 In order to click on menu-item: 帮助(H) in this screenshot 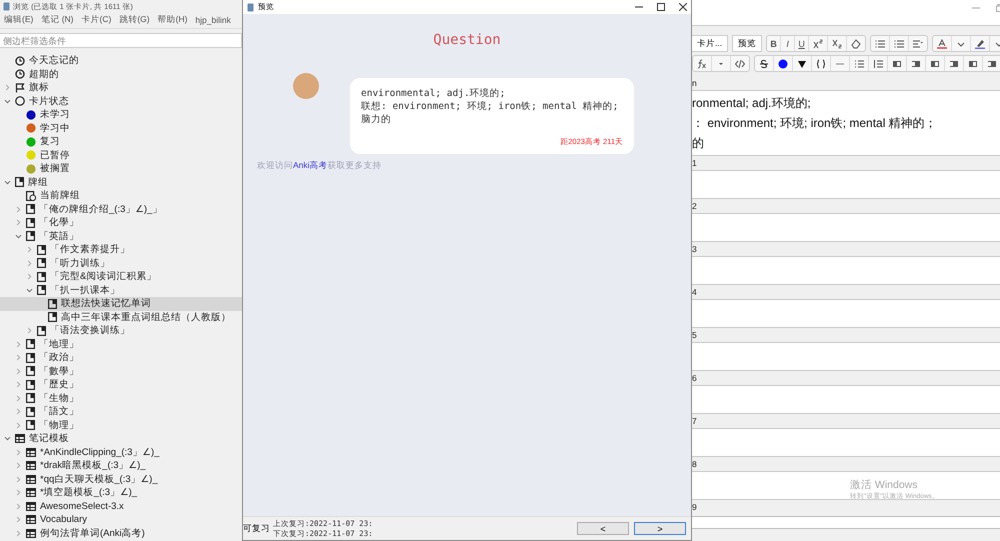, I will do `click(173, 20)`.